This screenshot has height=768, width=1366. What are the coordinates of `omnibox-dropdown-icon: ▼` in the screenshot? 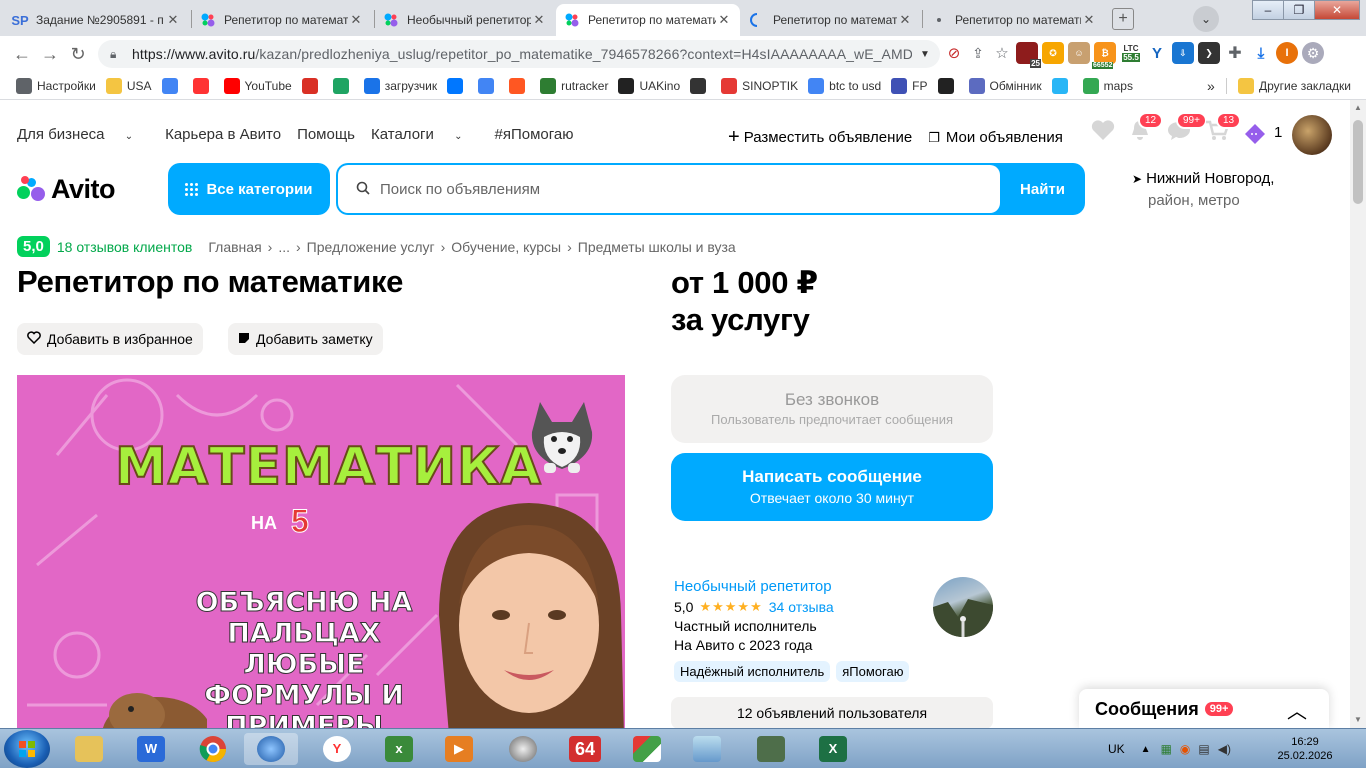 It's located at (925, 54).